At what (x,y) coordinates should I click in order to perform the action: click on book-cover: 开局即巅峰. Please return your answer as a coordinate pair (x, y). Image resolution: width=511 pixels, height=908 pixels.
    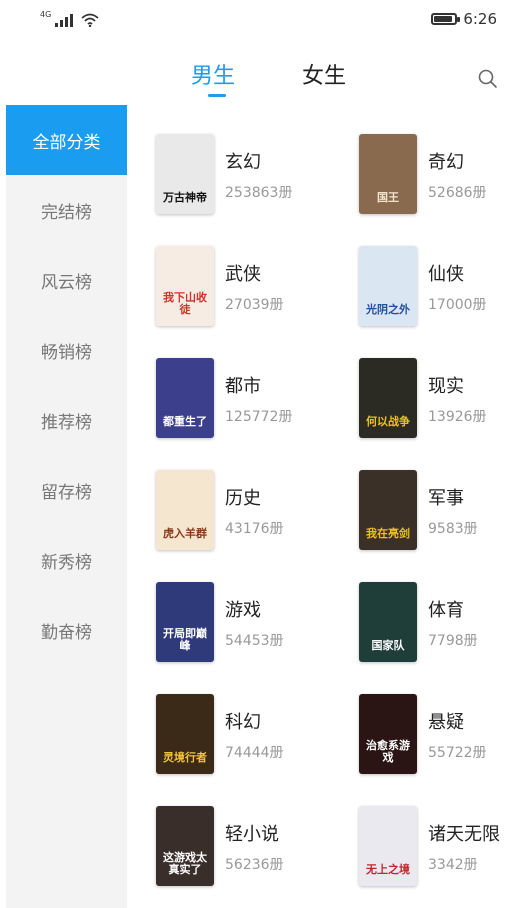
    Looking at the image, I should click on (185, 622).